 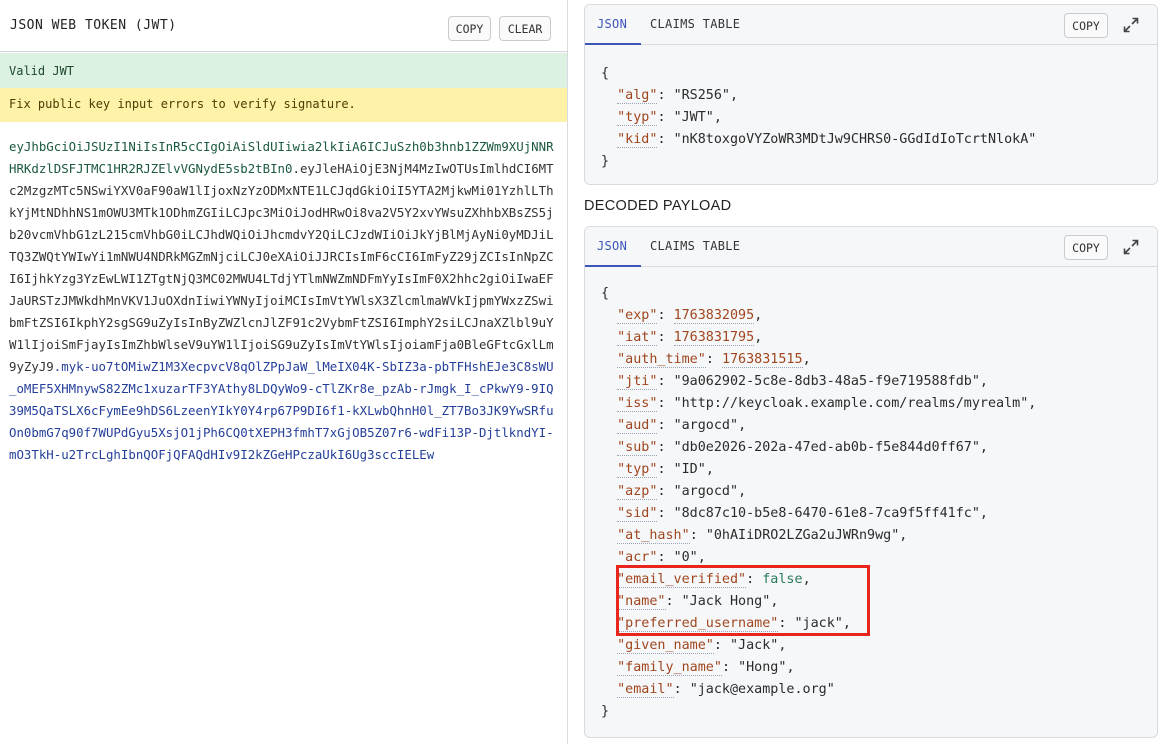 What do you see at coordinates (818, 338) in the screenshot?
I see `json-claim-line: "iat": 1763831795,` at bounding box center [818, 338].